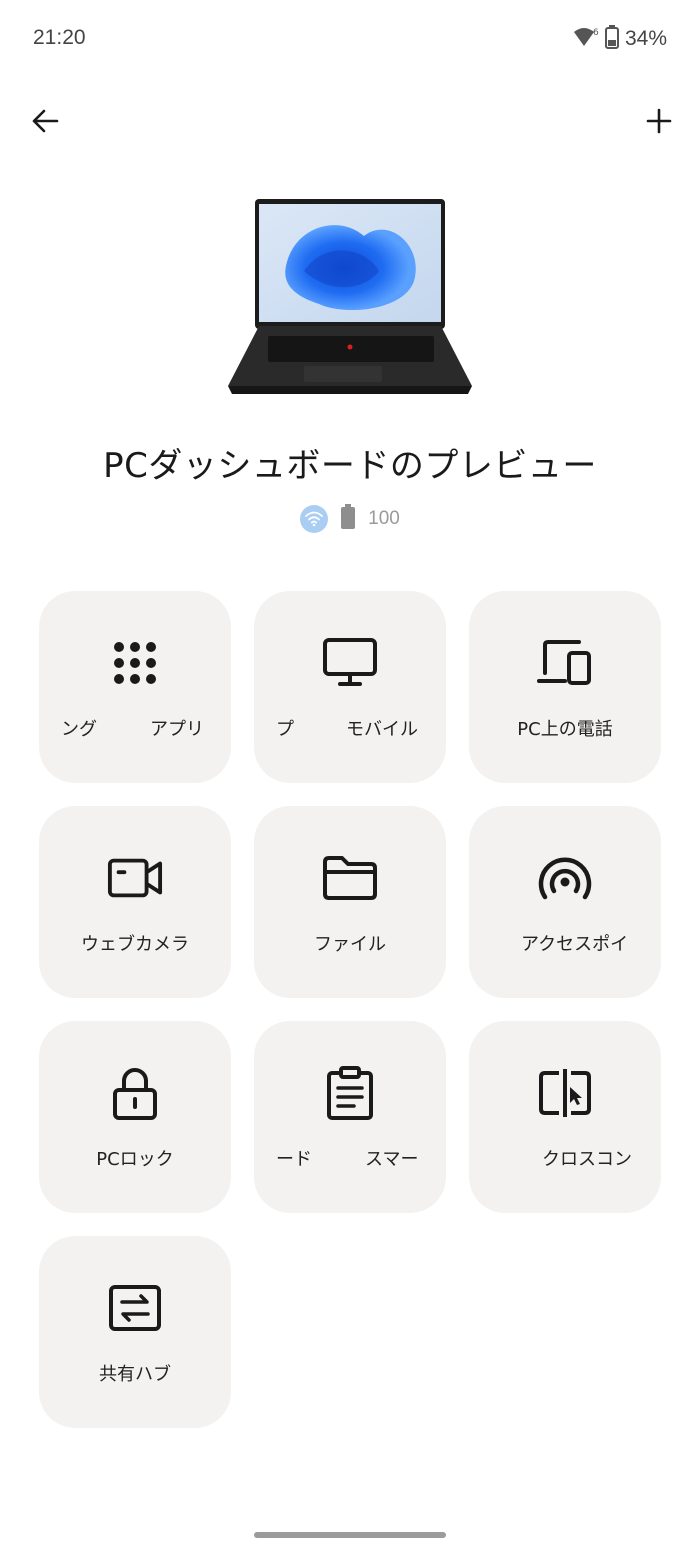 The height and width of the screenshot is (1556, 700). Describe the element at coordinates (596, 33) in the screenshot. I see `svg-text: 6` at that location.